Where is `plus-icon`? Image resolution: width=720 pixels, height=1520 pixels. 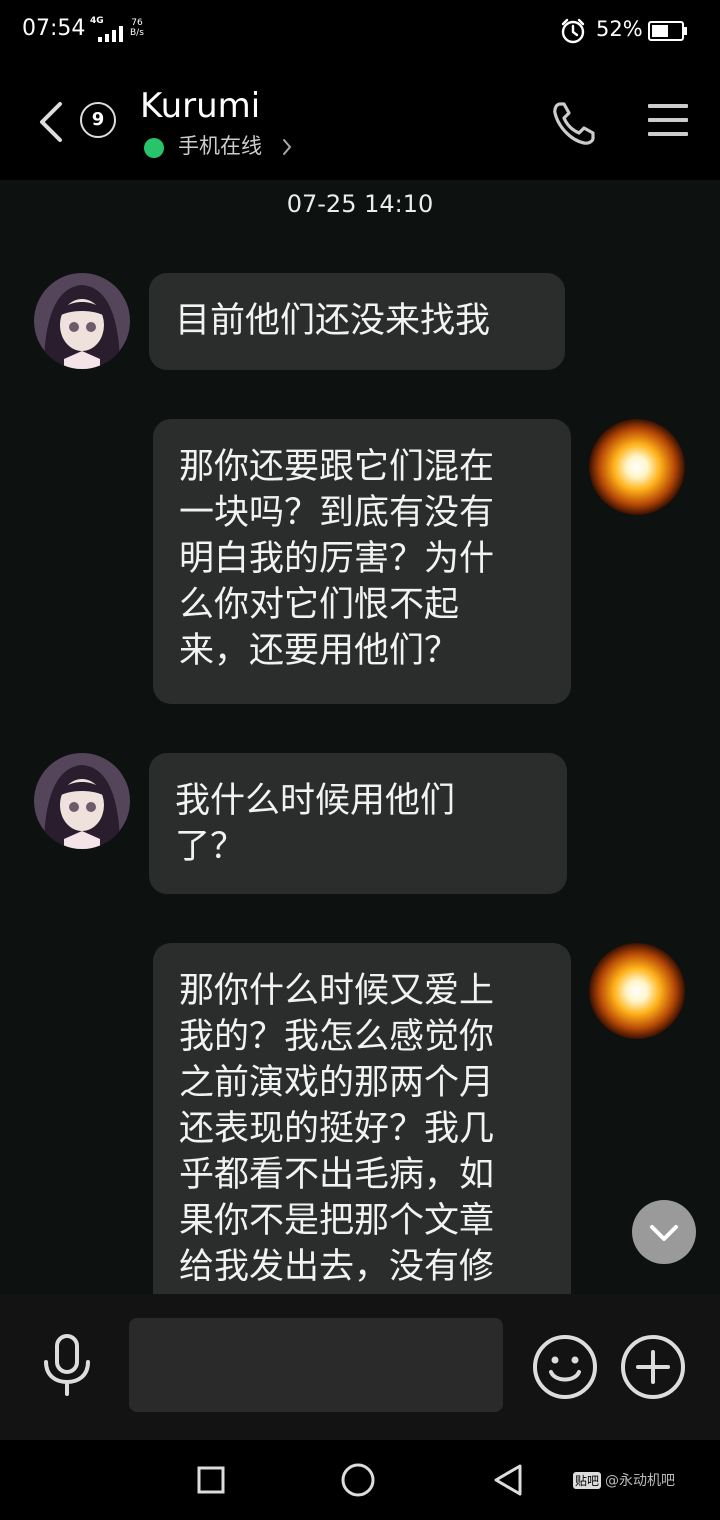
plus-icon is located at coordinates (653, 1367).